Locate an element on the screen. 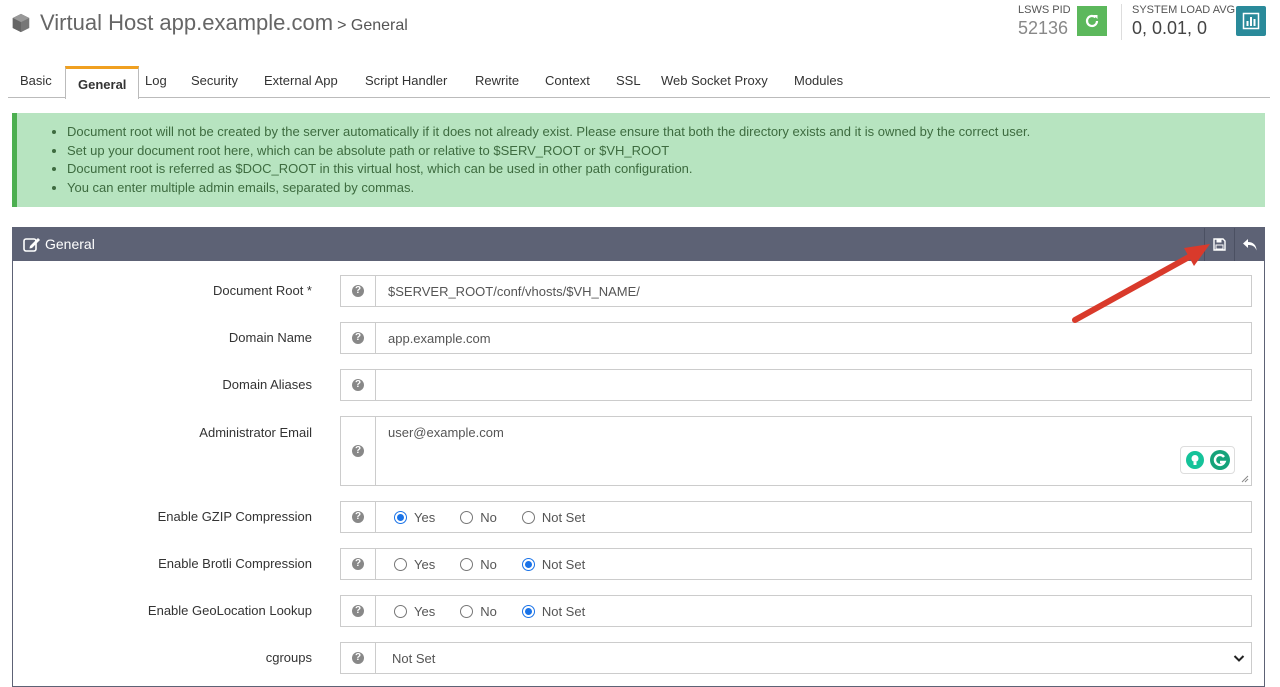  undo-icon is located at coordinates (1249, 244).